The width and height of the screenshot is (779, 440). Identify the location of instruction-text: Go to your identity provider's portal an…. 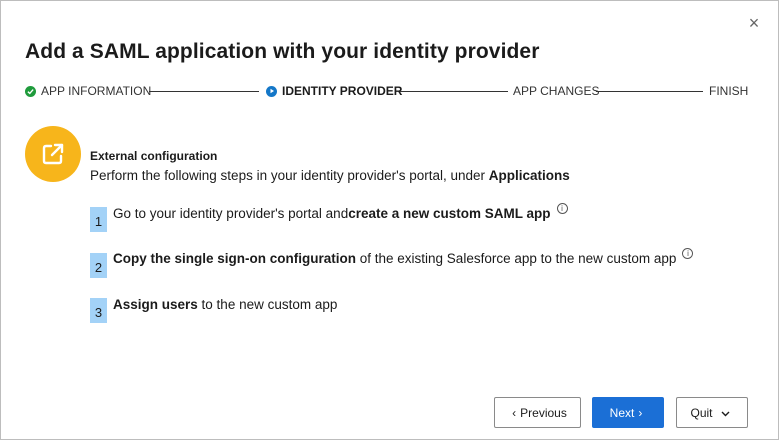
(231, 213).